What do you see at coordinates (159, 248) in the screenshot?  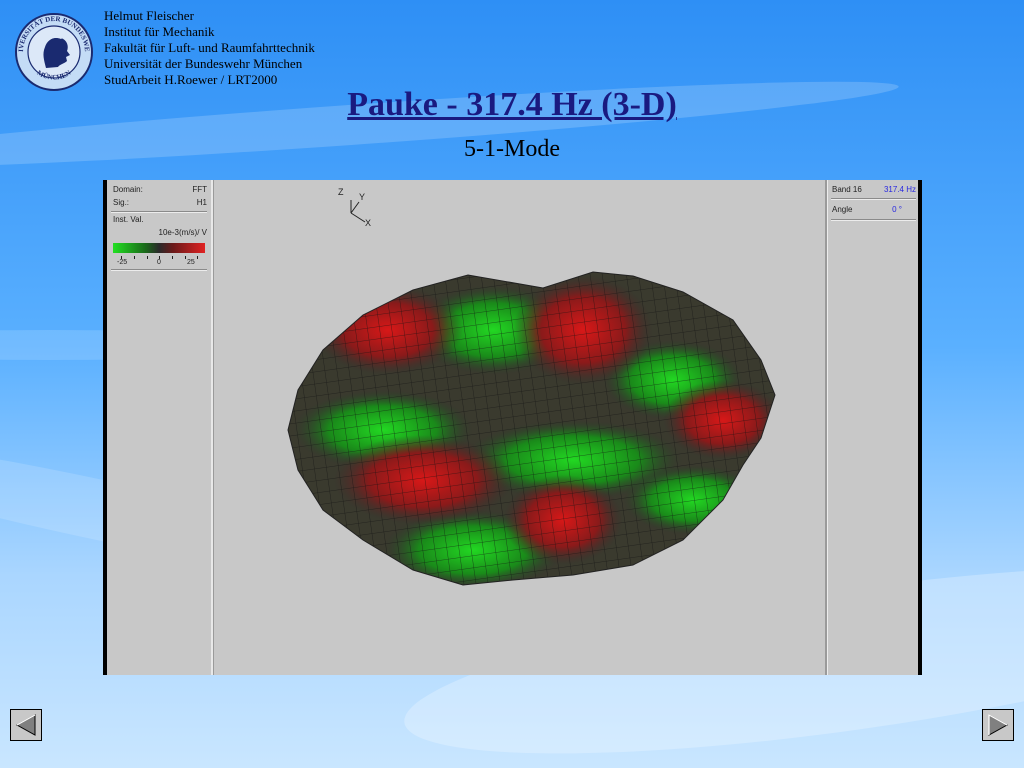 I see `color-scale-bar` at bounding box center [159, 248].